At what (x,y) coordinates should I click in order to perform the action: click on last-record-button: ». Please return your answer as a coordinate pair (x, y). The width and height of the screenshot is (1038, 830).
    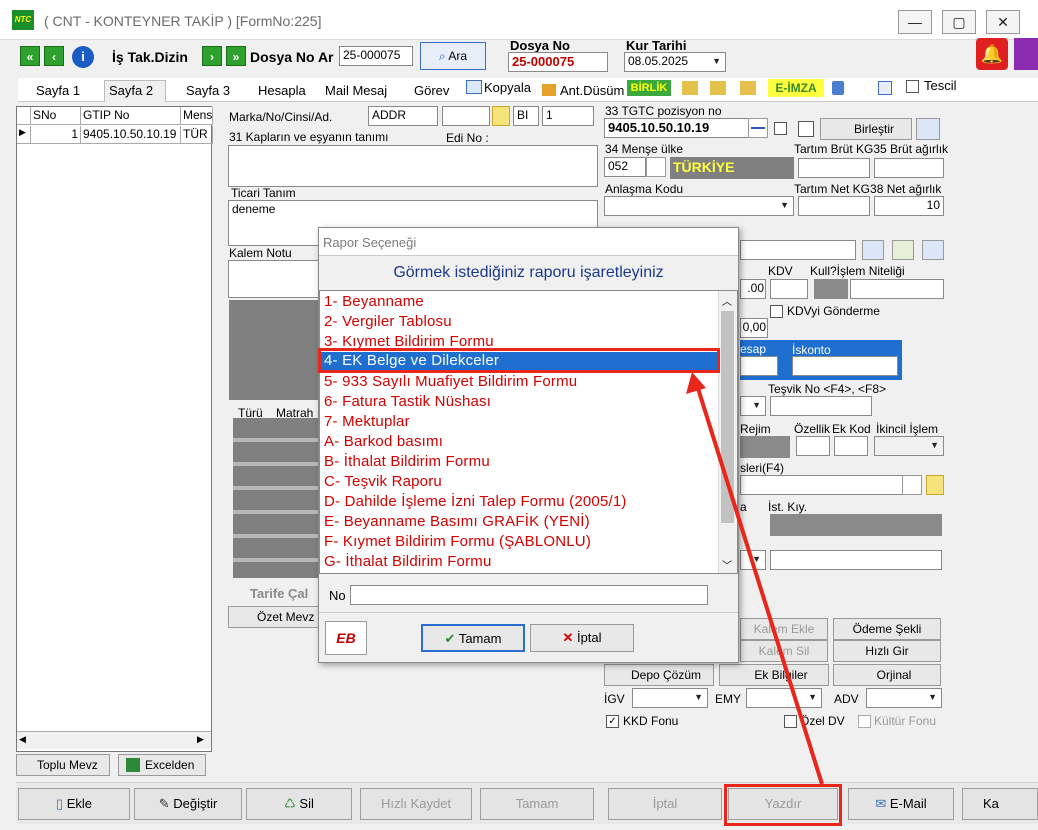
    Looking at the image, I should click on (236, 56).